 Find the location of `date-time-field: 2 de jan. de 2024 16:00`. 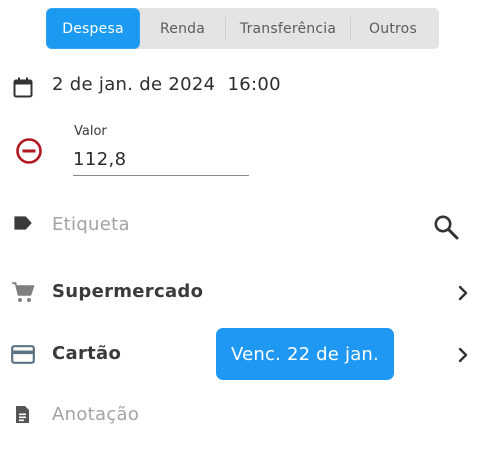

date-time-field: 2 de jan. de 2024 16:00 is located at coordinates (166, 84).